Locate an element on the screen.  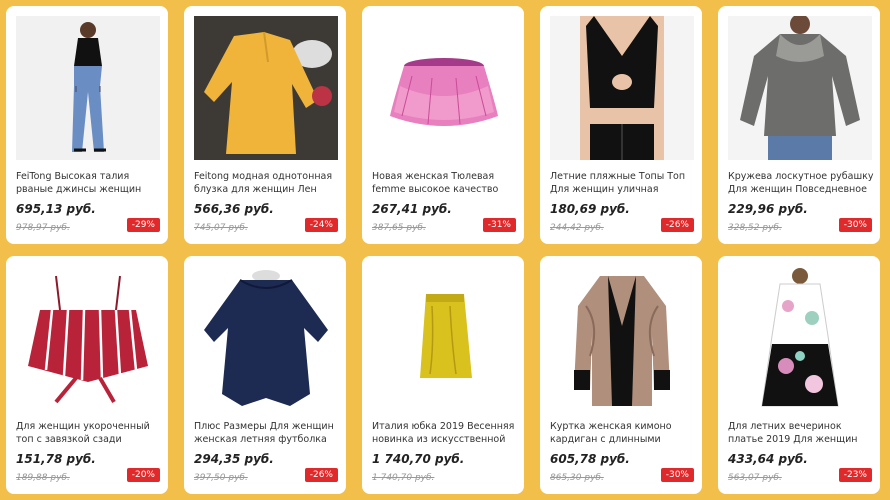
grey-lace-shirt-icon is located at coordinates (800, 88).